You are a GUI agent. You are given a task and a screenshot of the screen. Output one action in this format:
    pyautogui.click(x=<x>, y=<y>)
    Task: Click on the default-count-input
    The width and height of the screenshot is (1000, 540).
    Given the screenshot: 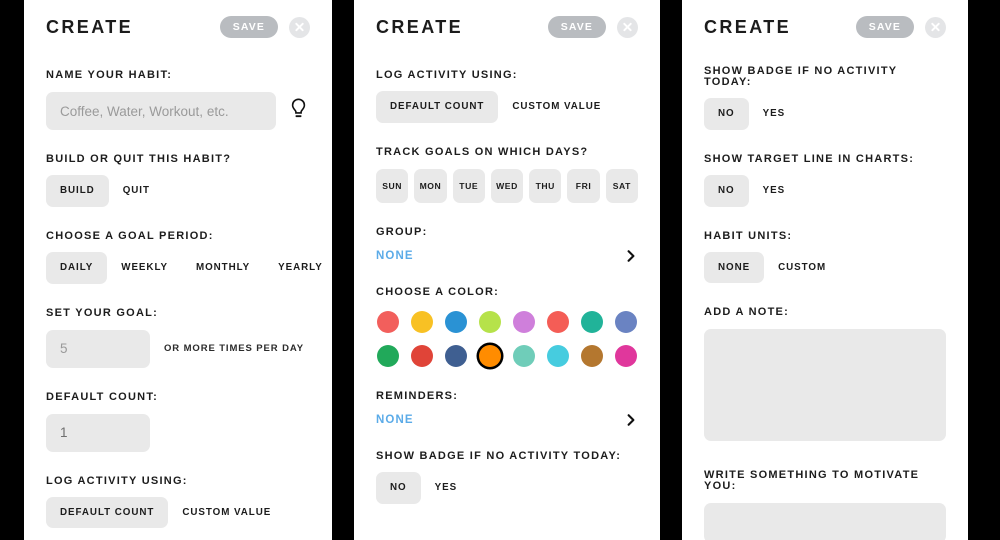 What is the action you would take?
    pyautogui.click(x=98, y=432)
    